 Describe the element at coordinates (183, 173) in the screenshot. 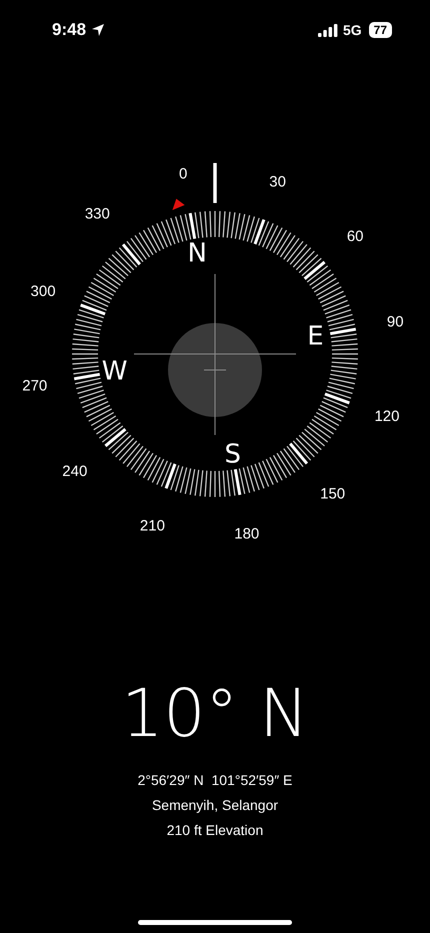

I see `degree-label: 0` at that location.